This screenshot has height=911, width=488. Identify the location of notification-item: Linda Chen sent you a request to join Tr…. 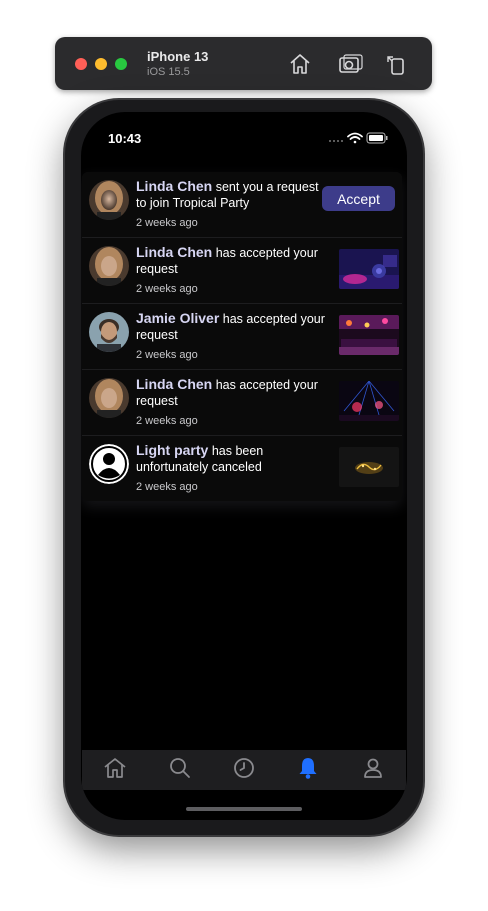
(242, 205).